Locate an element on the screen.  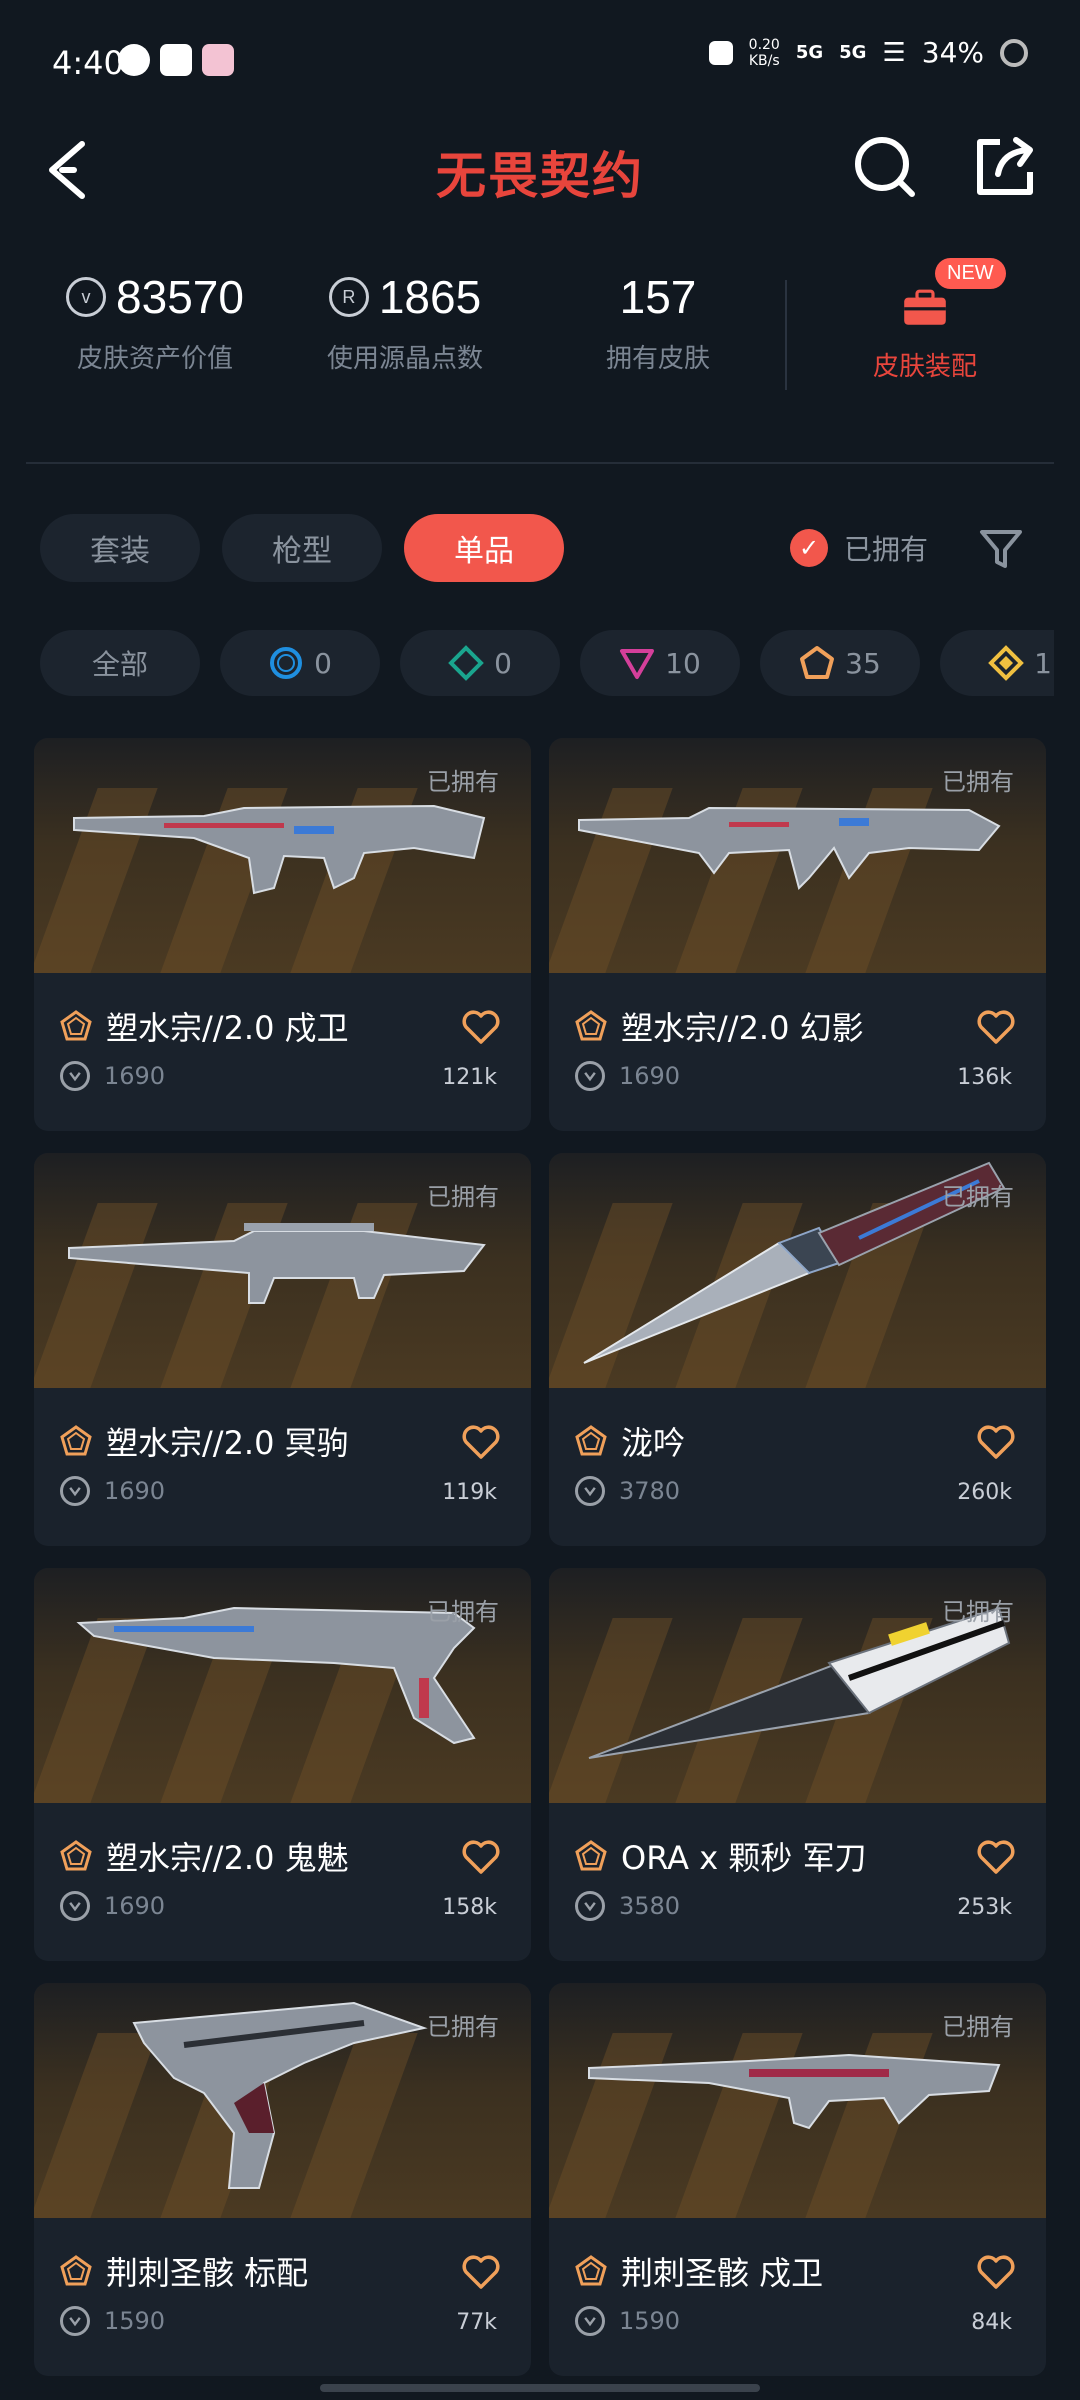
skin-card: 已拥有 塑水宗//2.0 幻影 1690 136k is located at coordinates (797, 934).